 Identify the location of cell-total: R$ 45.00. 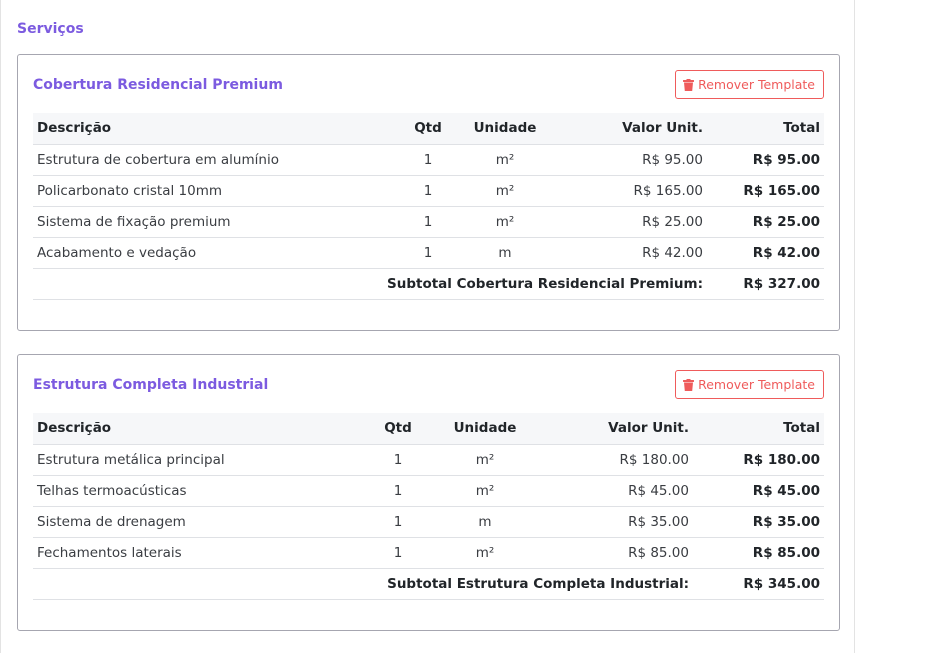
(758, 490).